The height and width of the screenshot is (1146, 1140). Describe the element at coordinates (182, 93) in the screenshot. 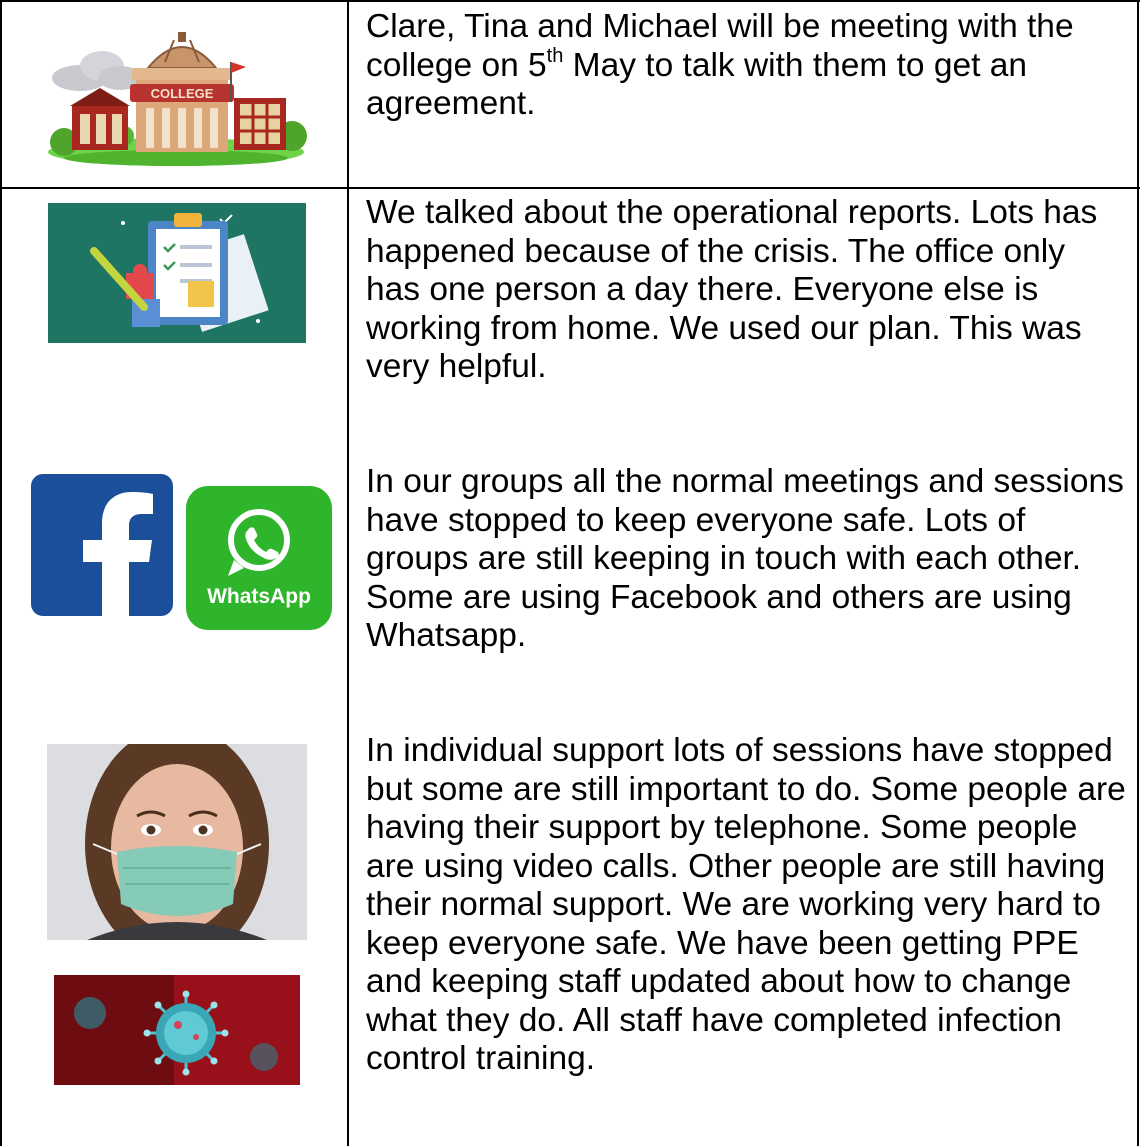

I see `college-banner-label: COLLEGE` at that location.